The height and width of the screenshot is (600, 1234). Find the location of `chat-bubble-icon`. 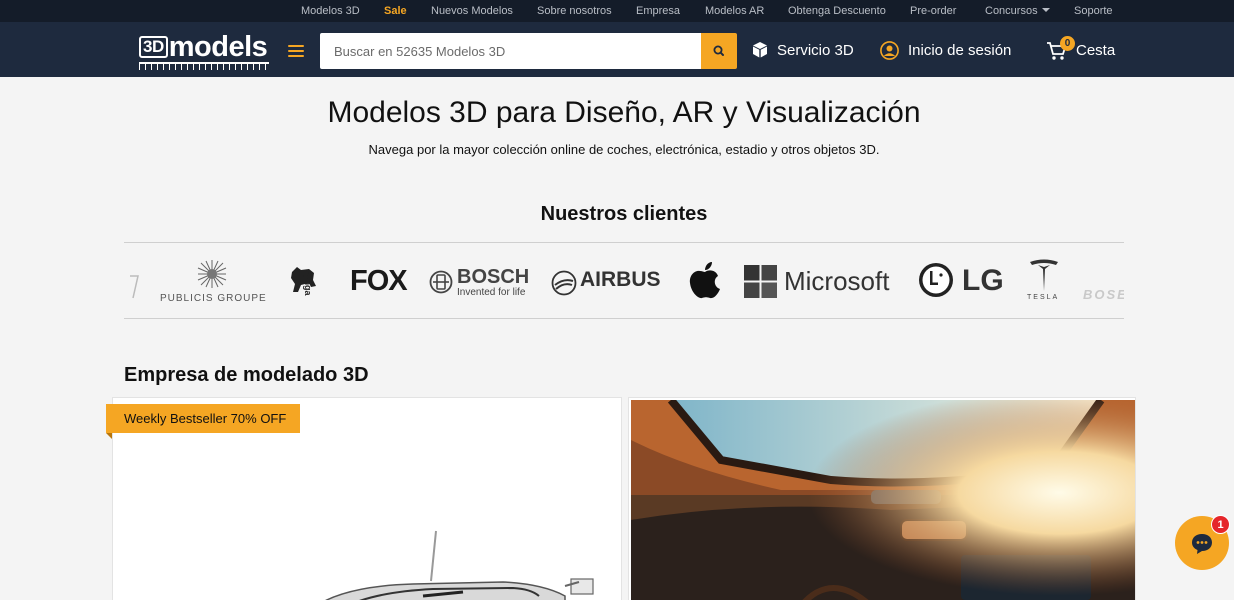

chat-bubble-icon is located at coordinates (1202, 544).